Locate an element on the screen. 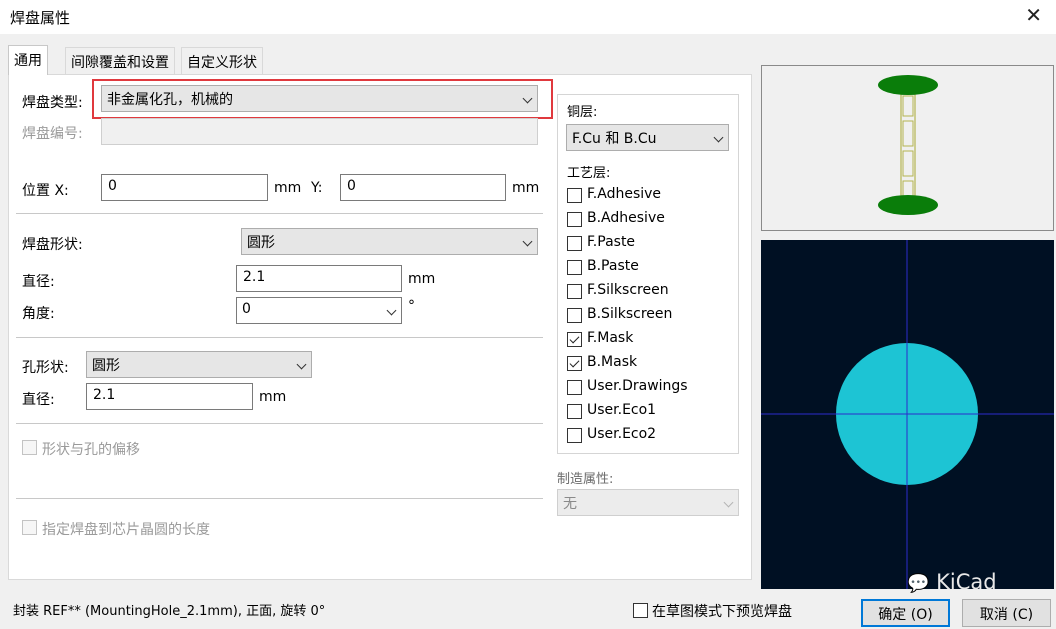 The image size is (1056, 629). layer-label: F.Adhesive is located at coordinates (624, 194).